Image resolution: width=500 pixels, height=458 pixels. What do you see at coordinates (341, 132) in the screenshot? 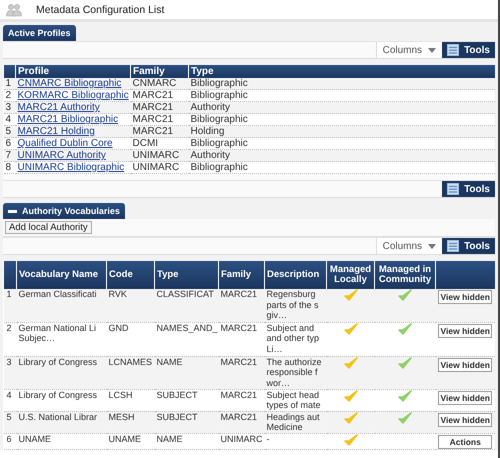
I see `table-cell: Holding` at bounding box center [341, 132].